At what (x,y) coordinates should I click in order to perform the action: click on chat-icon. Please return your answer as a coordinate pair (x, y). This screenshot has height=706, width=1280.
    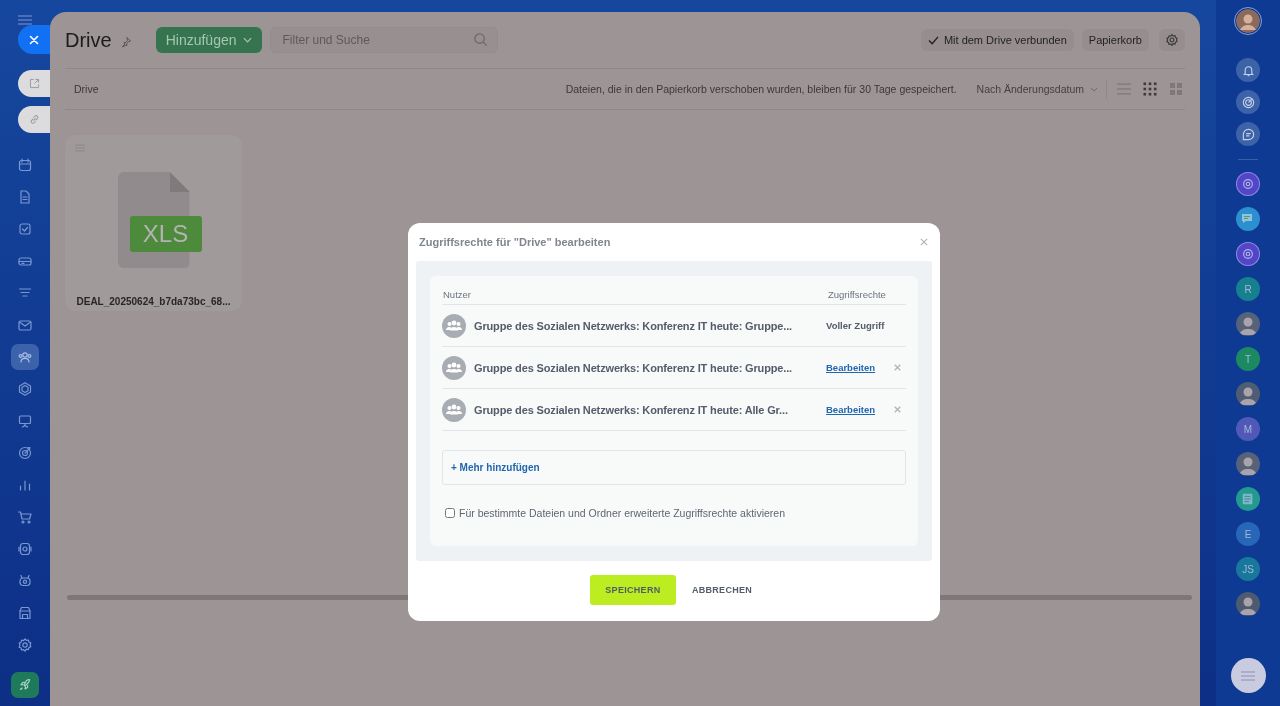
    Looking at the image, I should click on (1248, 134).